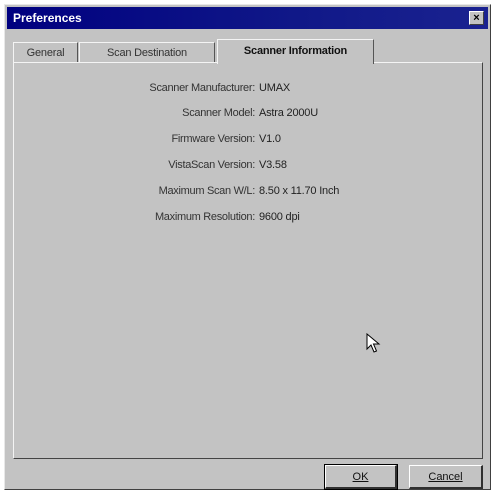 This screenshot has width=495, height=494. What do you see at coordinates (213, 139) in the screenshot?
I see `info-label: Firmware Version:` at bounding box center [213, 139].